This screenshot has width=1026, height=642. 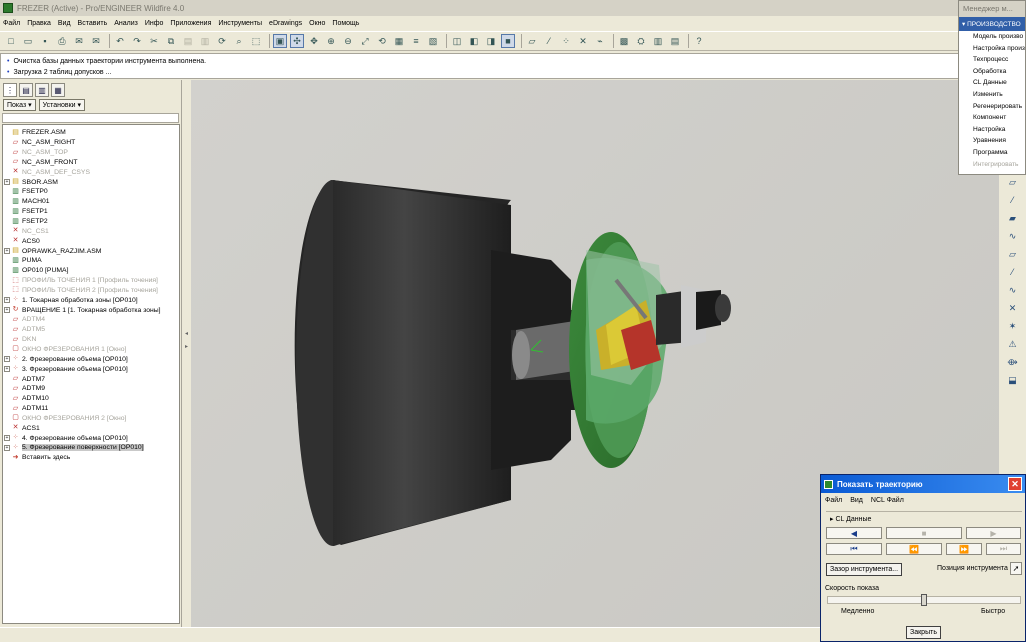 What do you see at coordinates (856, 500) in the screenshot?
I see `dialog-menu-item: Вид` at bounding box center [856, 500].